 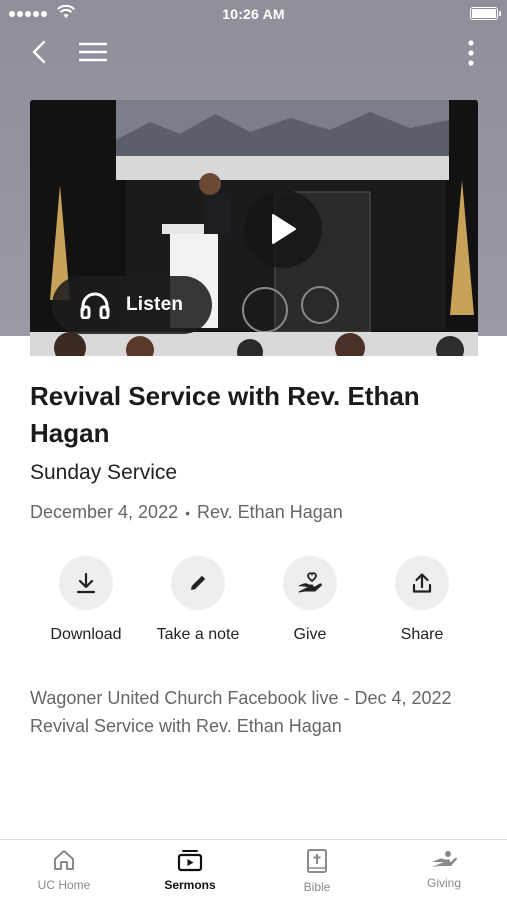 What do you see at coordinates (190, 861) in the screenshot?
I see `sermons-icon` at bounding box center [190, 861].